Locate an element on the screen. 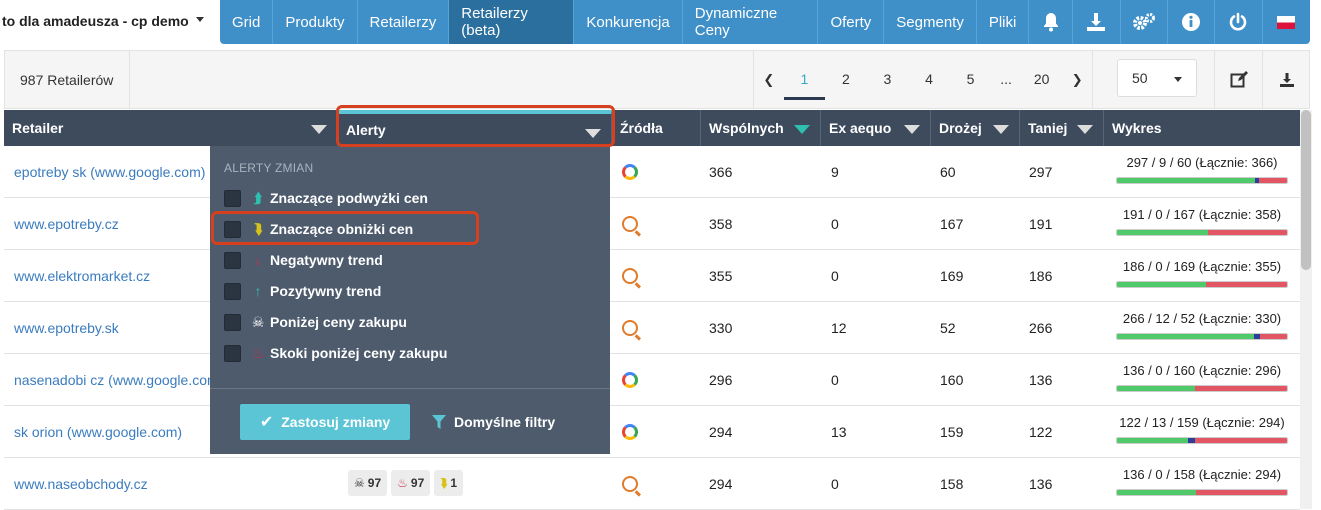  col-wspolnych: Wspólnych is located at coordinates (761, 128).